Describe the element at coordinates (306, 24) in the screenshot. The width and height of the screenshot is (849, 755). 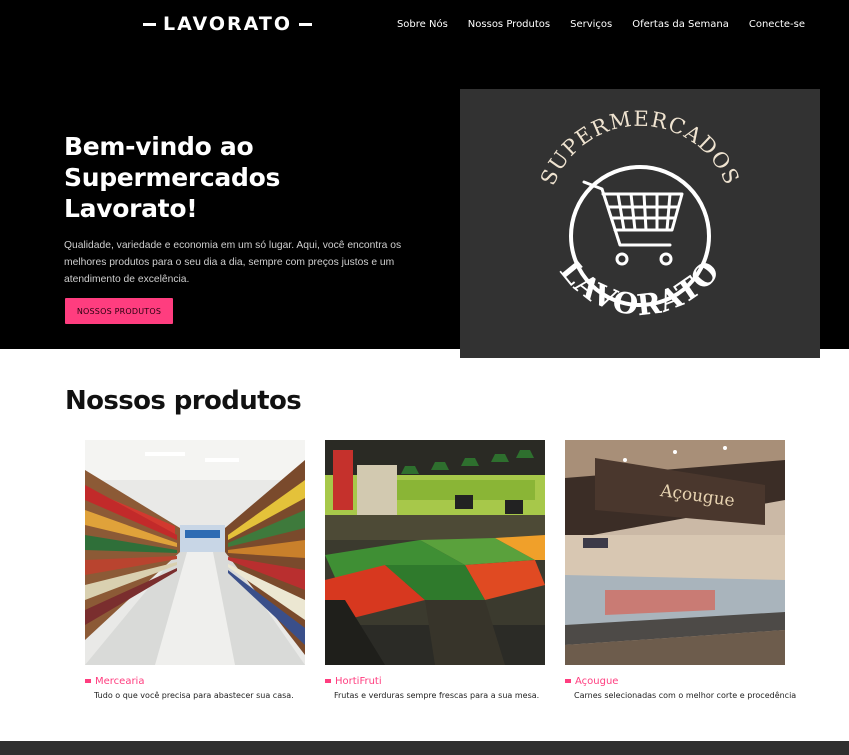
I see `logo-dash-right` at that location.